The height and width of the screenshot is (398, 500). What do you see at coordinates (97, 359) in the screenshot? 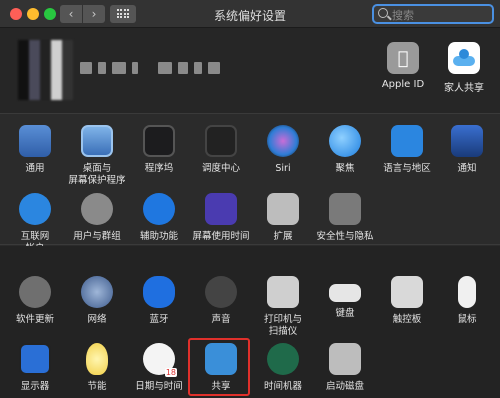
I see `energy-saver-icon` at bounding box center [97, 359].